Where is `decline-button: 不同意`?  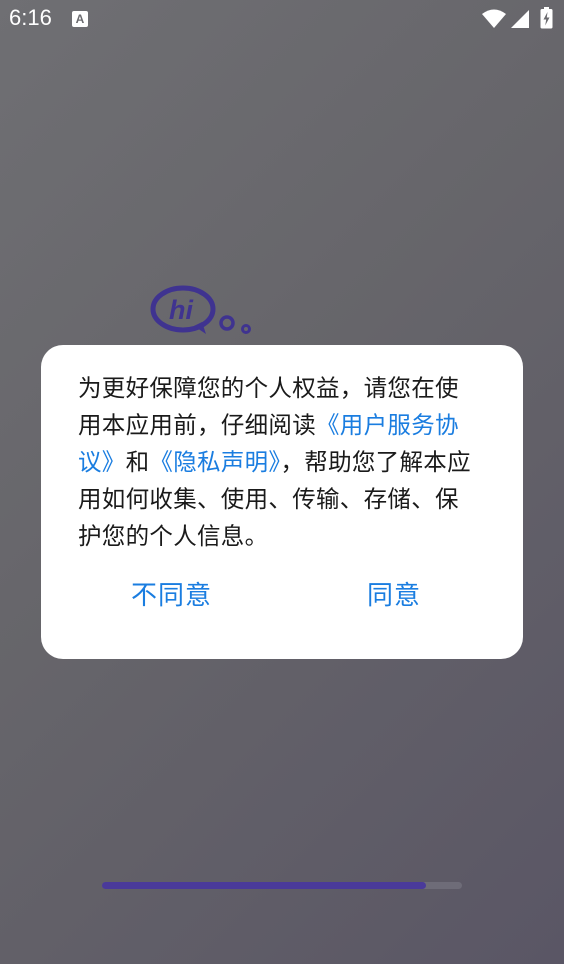 decline-button: 不同意 is located at coordinates (171, 593).